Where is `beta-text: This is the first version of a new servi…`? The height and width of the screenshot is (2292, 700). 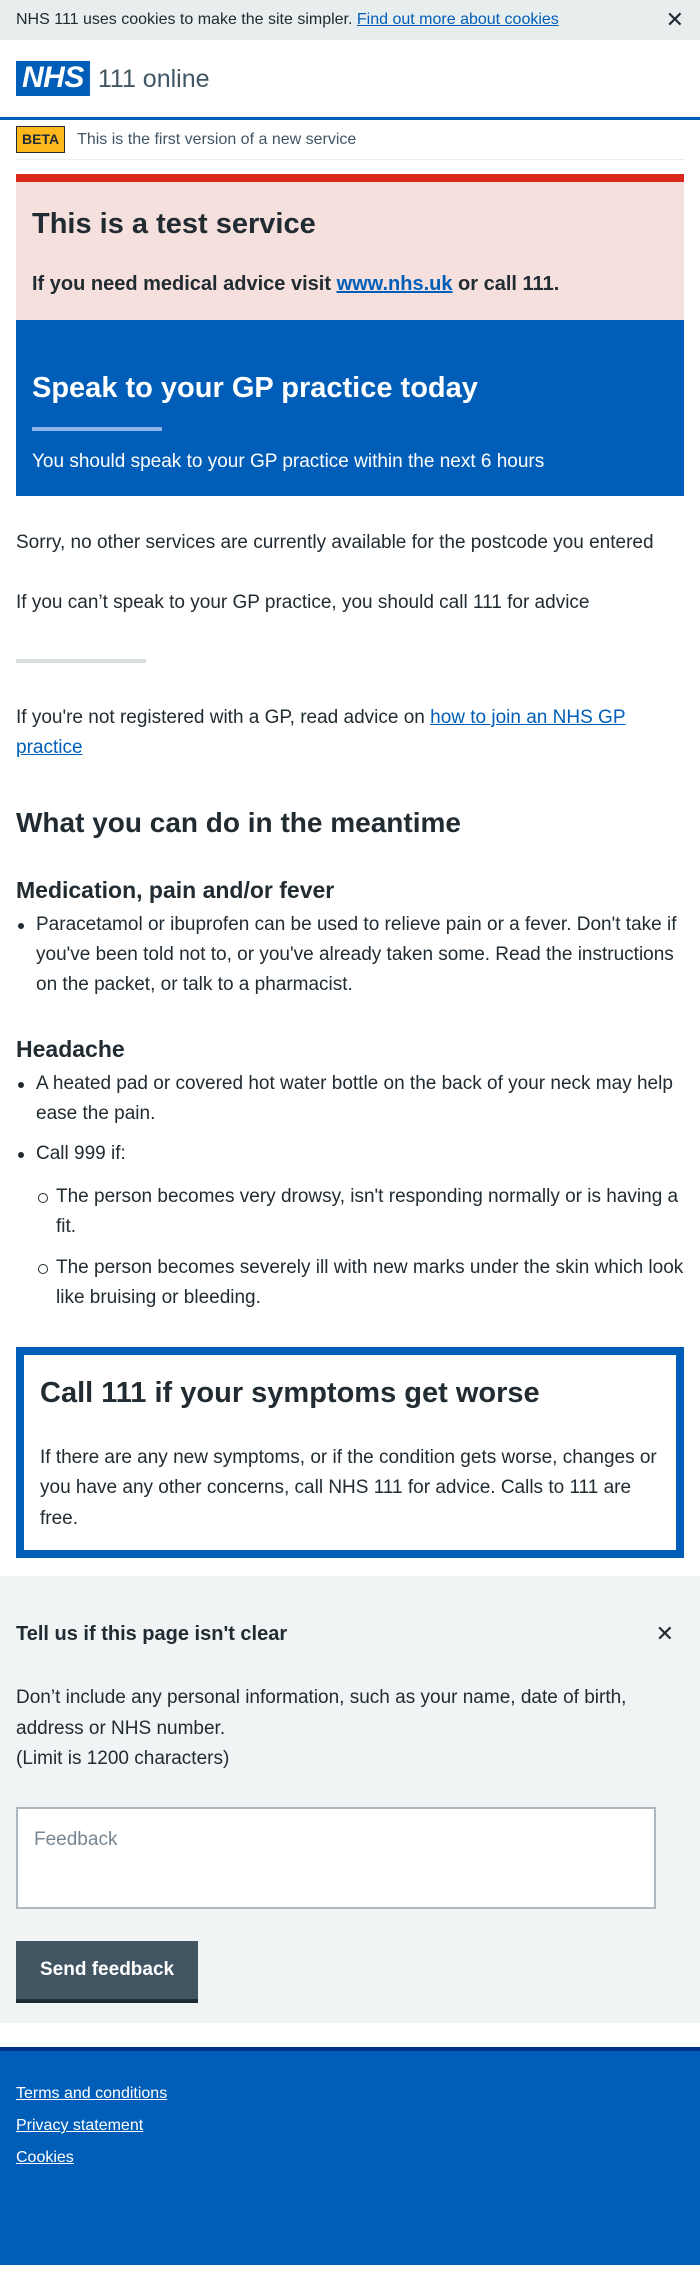
beta-text: This is the first version of a new servi… is located at coordinates (217, 139).